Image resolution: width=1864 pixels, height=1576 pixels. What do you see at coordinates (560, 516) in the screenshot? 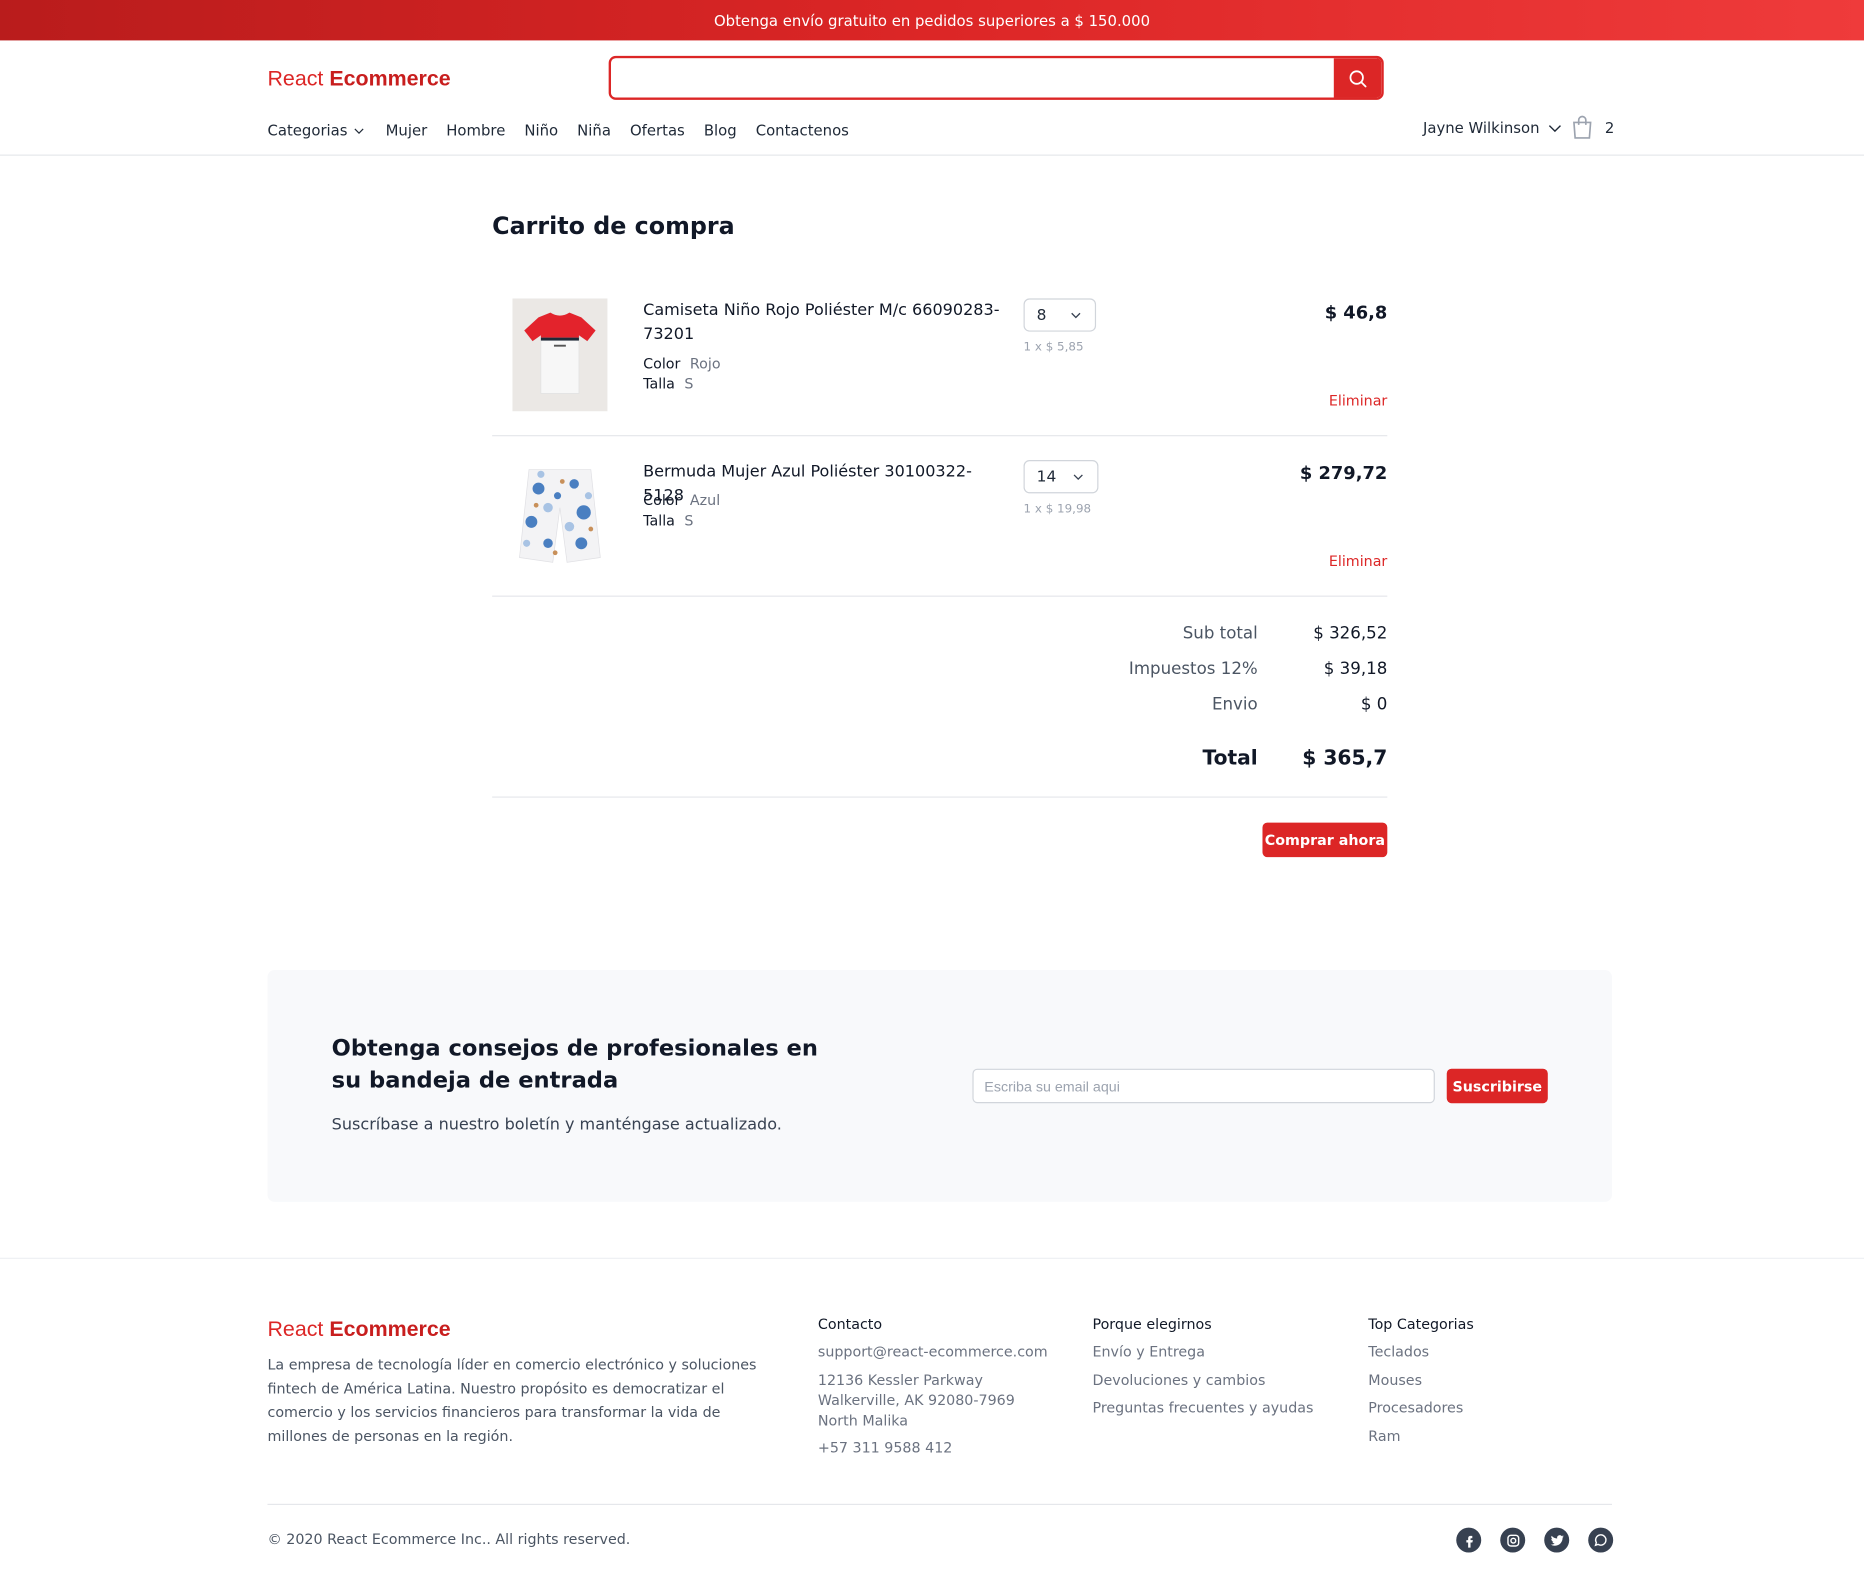
I see `product-image-shorts` at bounding box center [560, 516].